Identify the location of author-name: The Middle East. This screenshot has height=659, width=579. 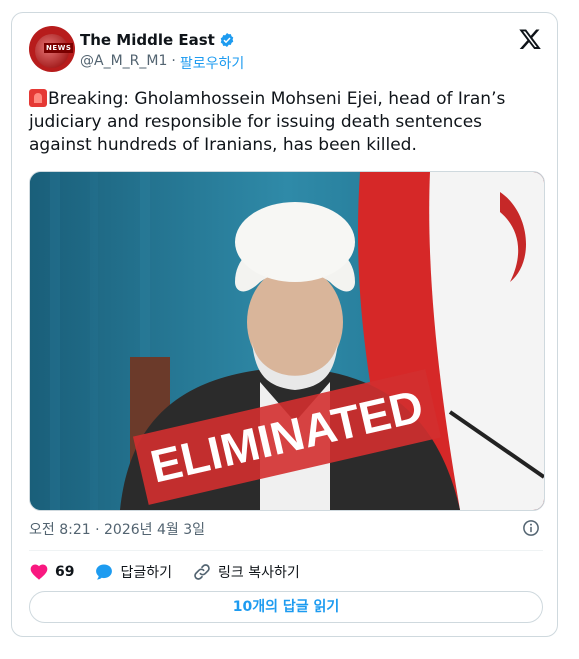
(147, 40).